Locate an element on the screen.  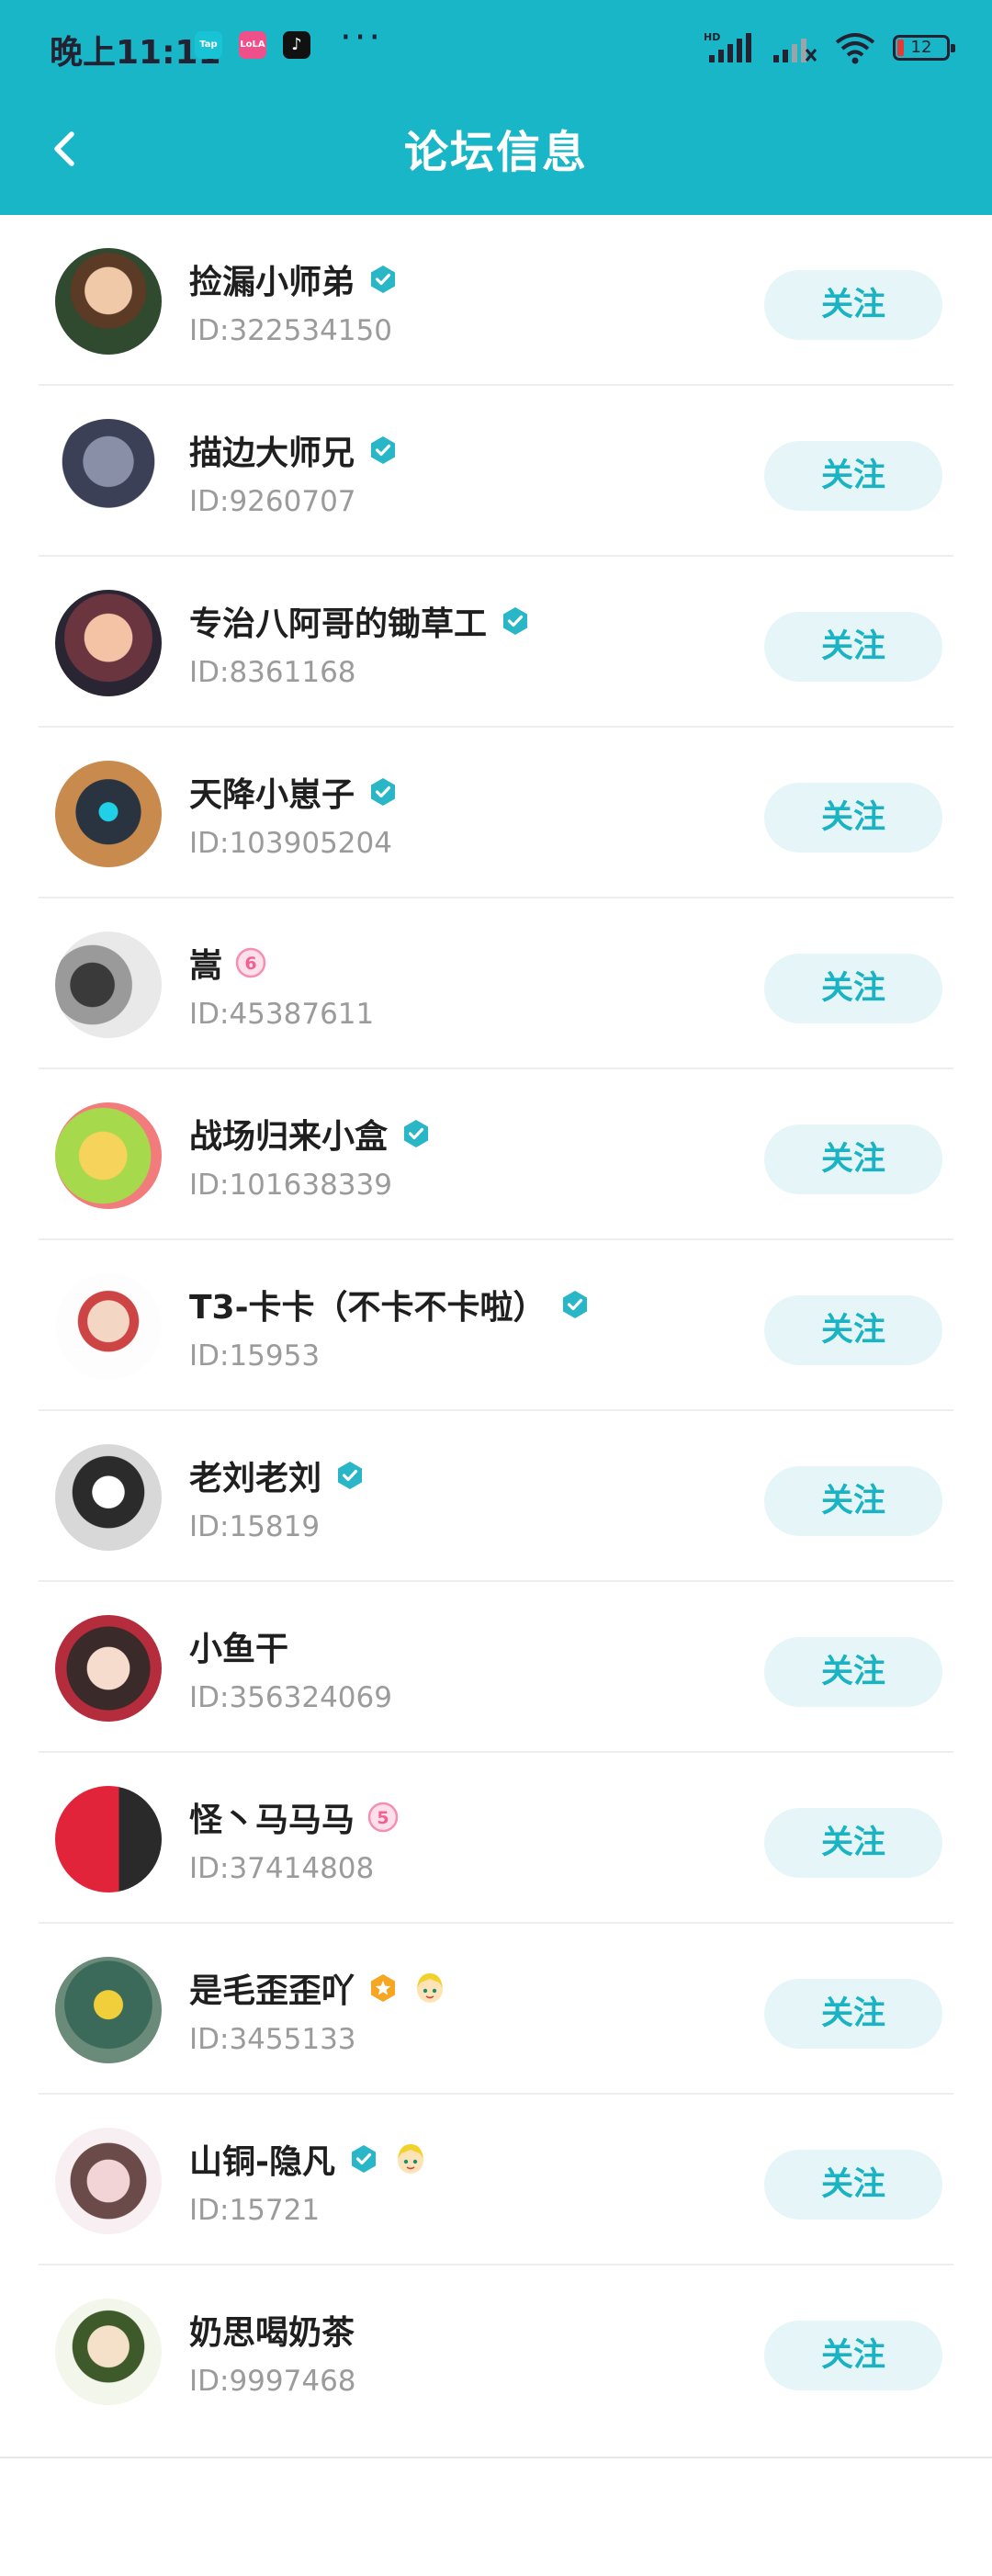
name-line: 专治八阿哥的锄草工 is located at coordinates (360, 621).